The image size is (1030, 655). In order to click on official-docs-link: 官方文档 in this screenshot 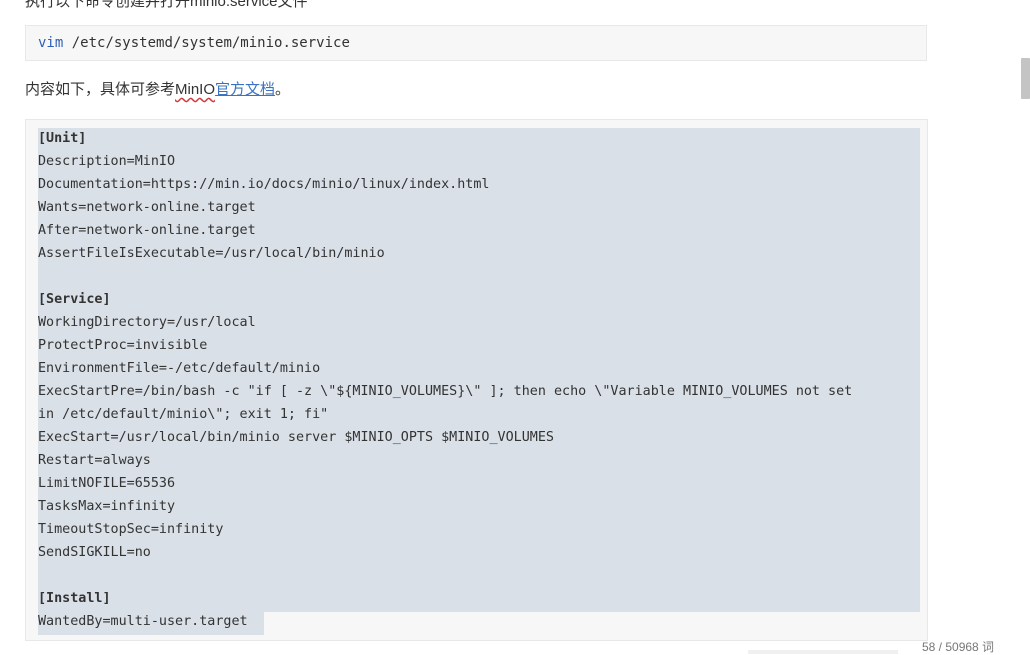, I will do `click(245, 89)`.